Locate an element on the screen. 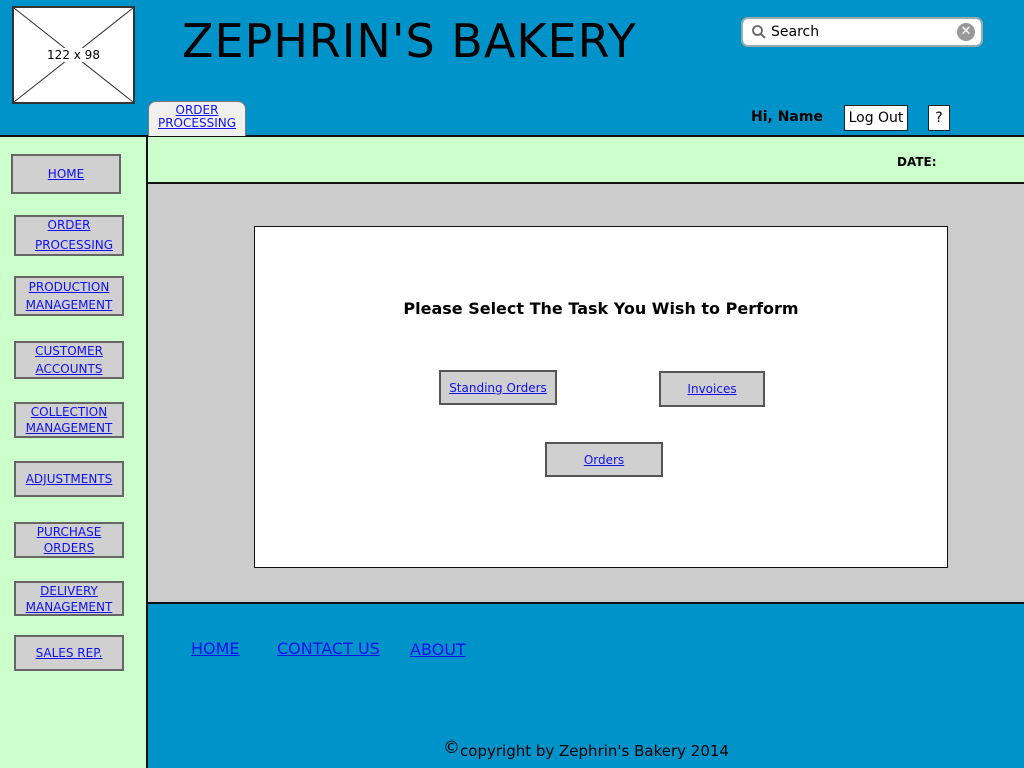 The image size is (1024, 768). search-box: ✕ is located at coordinates (862, 32).